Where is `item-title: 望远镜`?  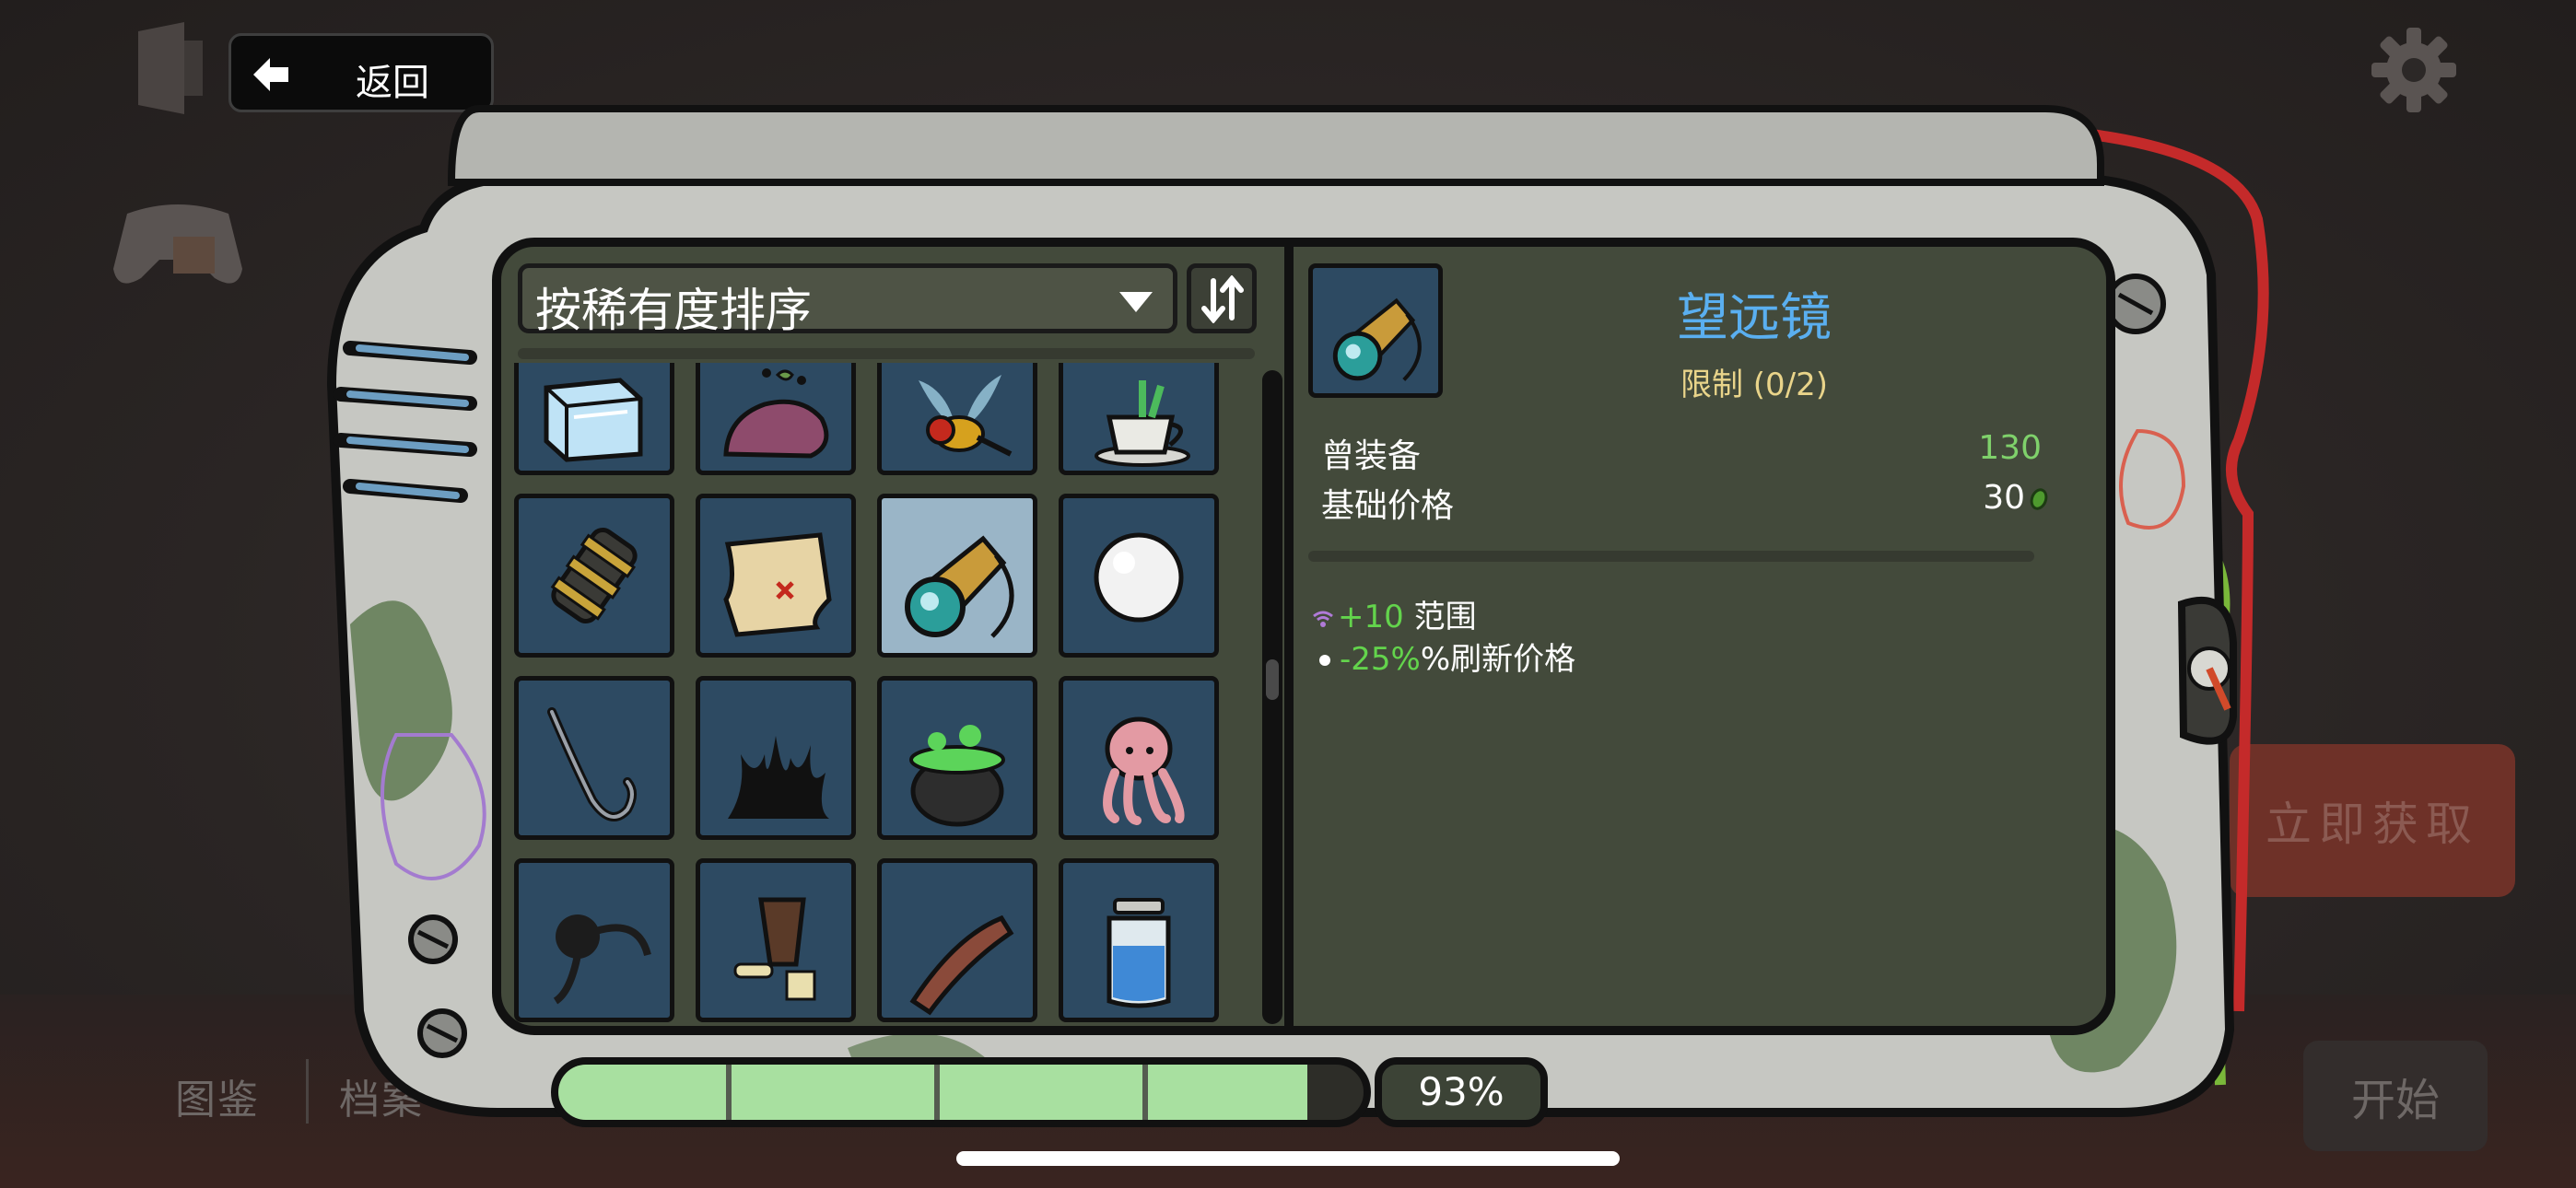 item-title: 望远镜 is located at coordinates (1754, 318).